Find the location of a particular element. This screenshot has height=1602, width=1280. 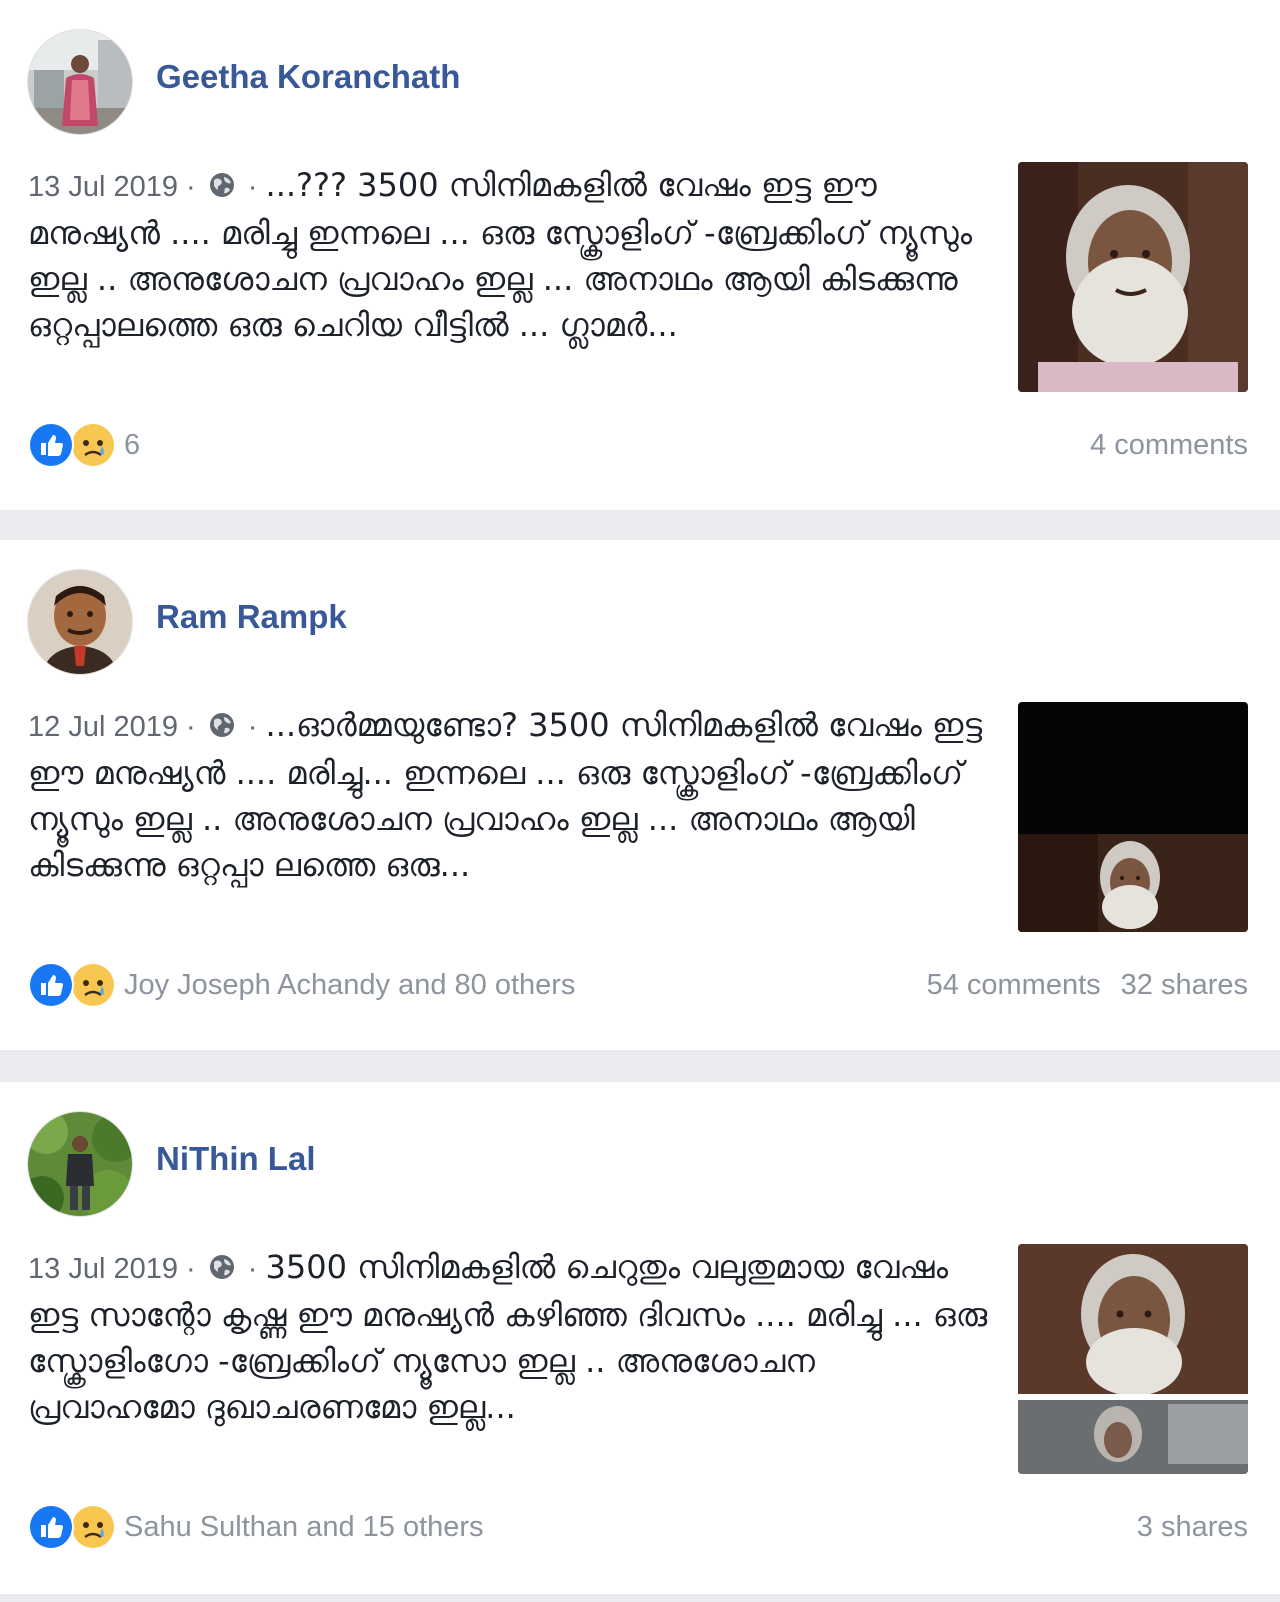

comments-count: 4 comments is located at coordinates (1169, 445).